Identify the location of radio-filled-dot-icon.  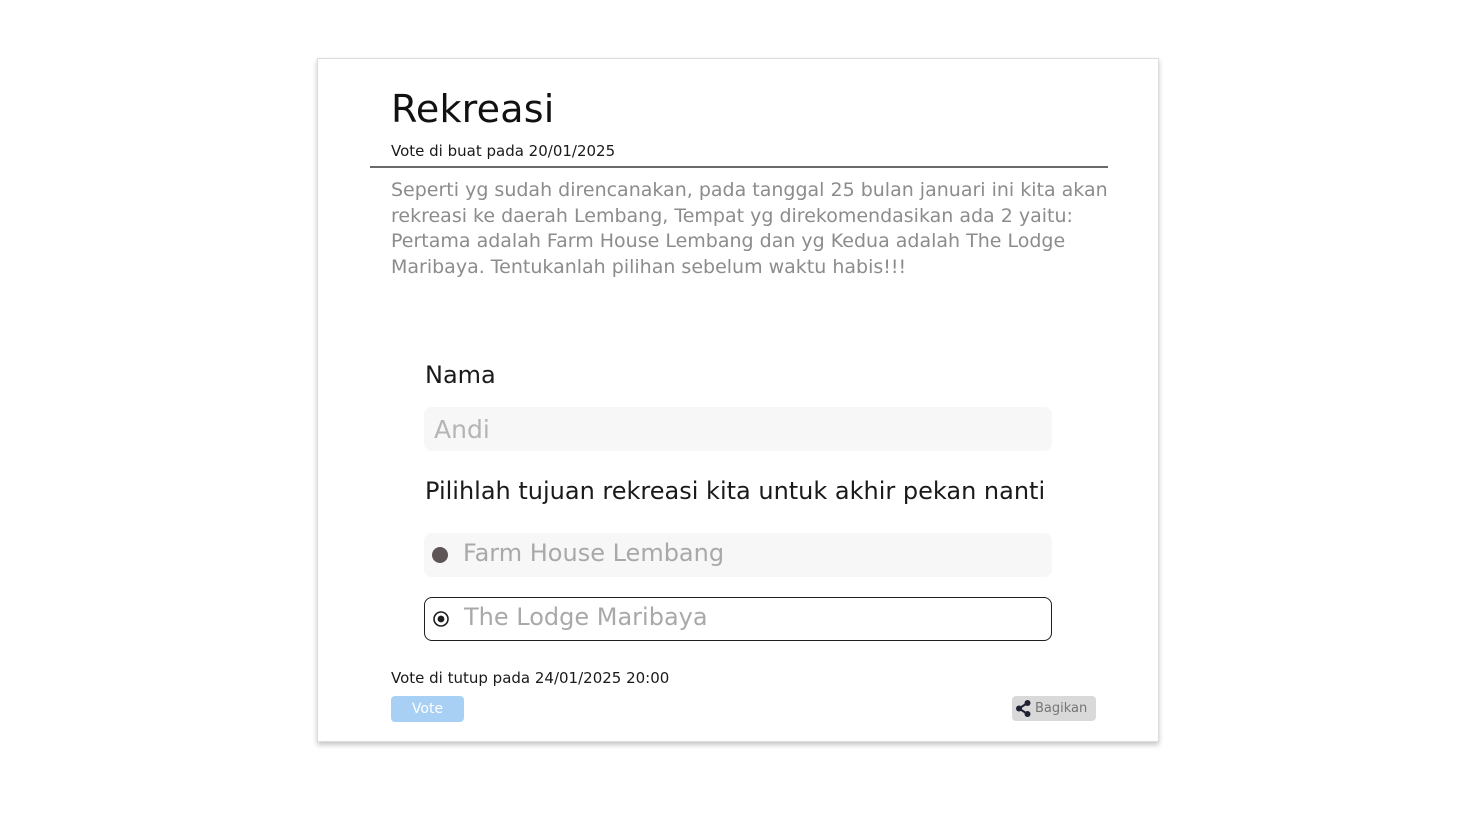
(440, 555).